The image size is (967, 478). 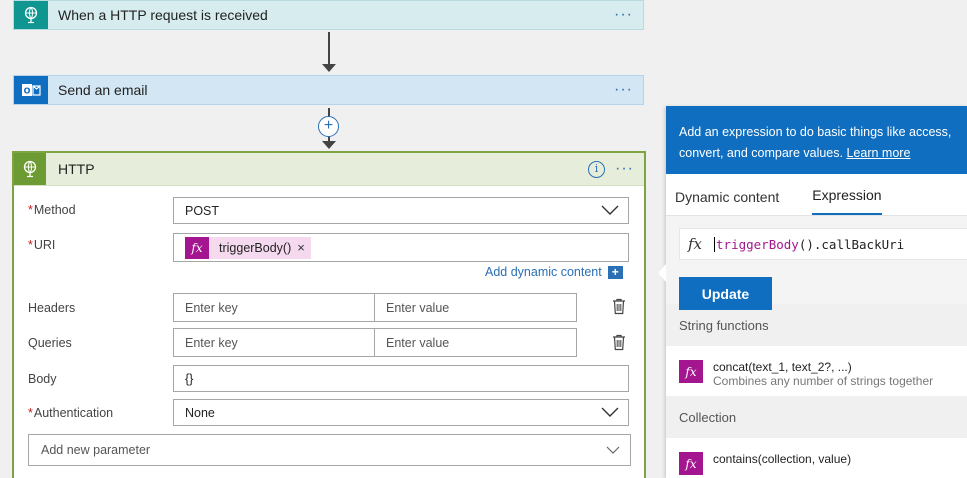 I want to click on queries-label: Queries, so click(x=50, y=343).